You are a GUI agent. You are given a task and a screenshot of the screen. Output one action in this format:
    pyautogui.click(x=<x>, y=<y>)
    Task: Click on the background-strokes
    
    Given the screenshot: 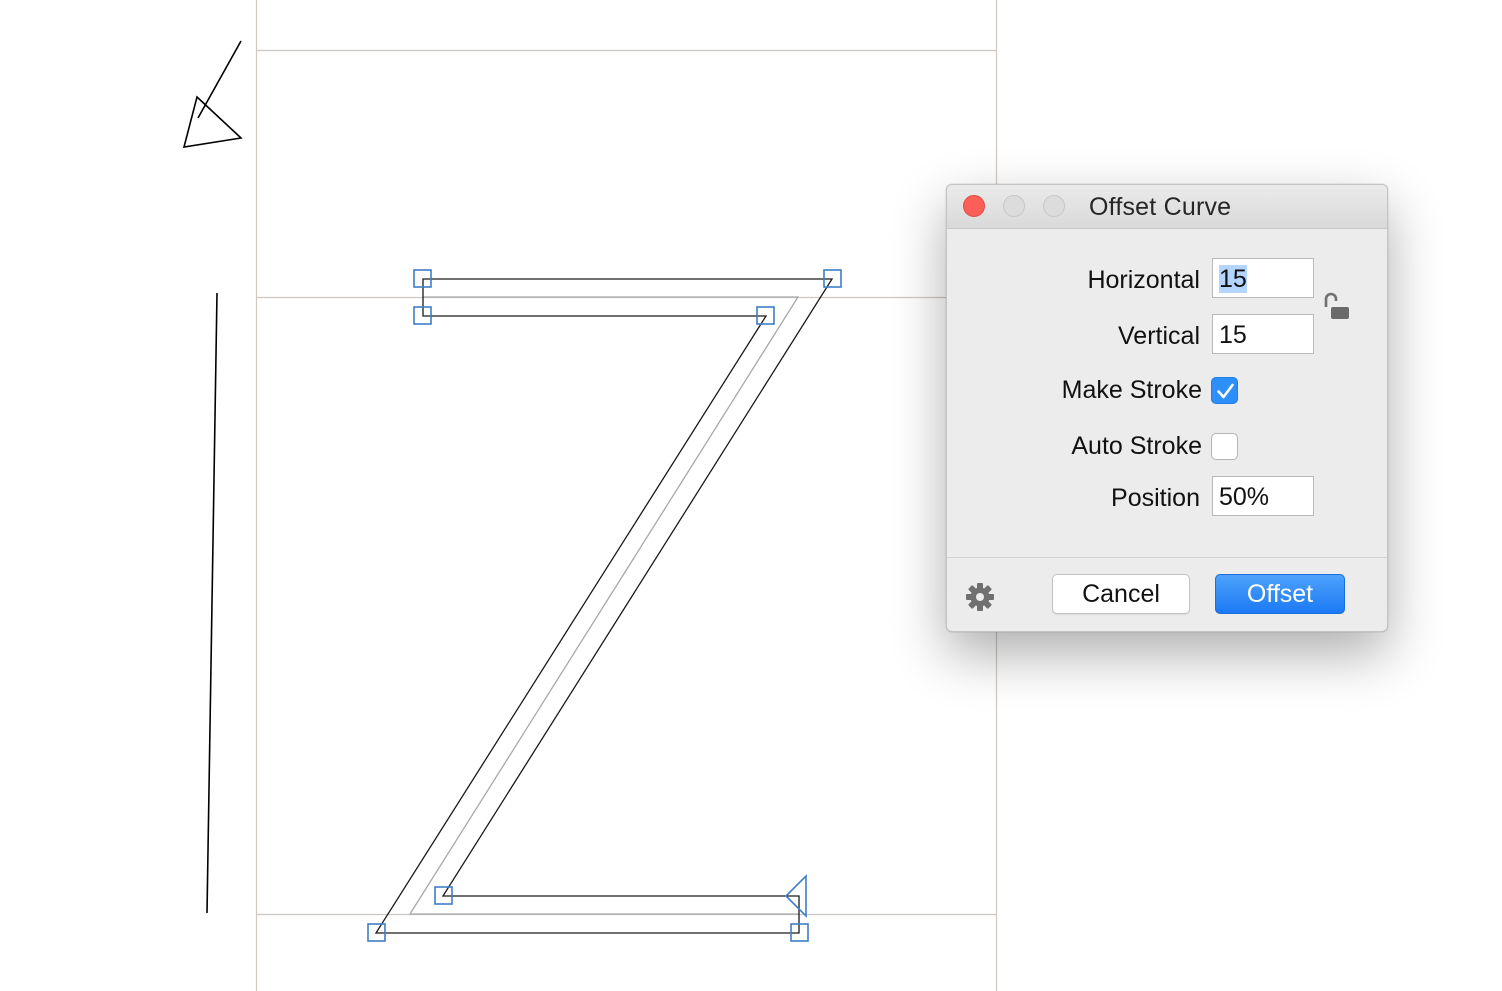 What is the action you would take?
    pyautogui.click(x=212, y=477)
    